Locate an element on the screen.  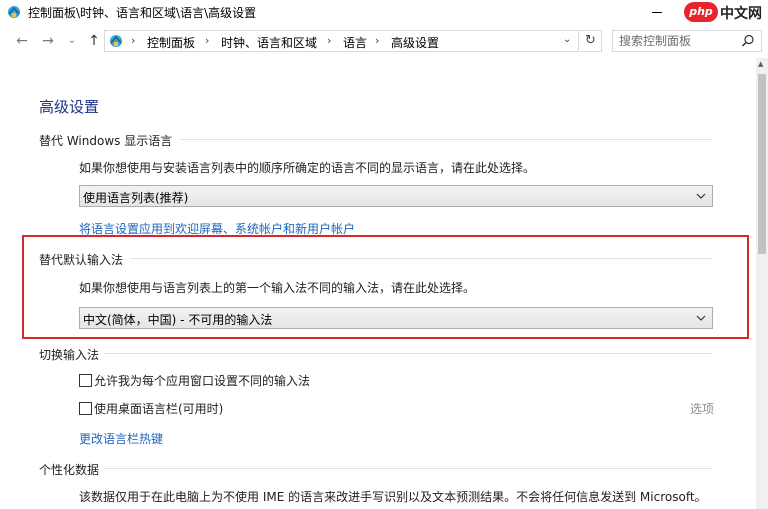
breadcrumb-advanced-settings: 高级设置 is located at coordinates (415, 42).